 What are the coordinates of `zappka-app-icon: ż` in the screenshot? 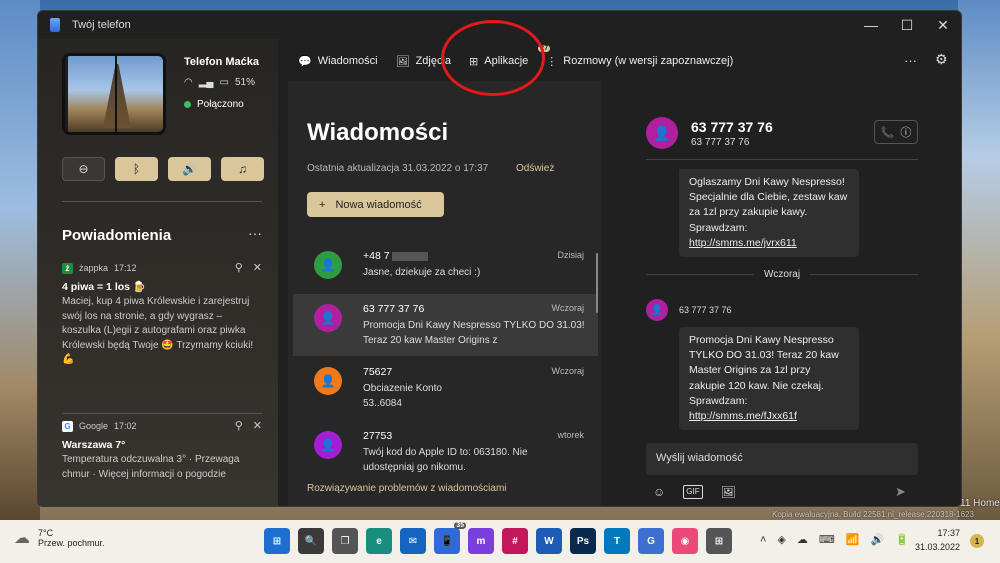 It's located at (67, 269).